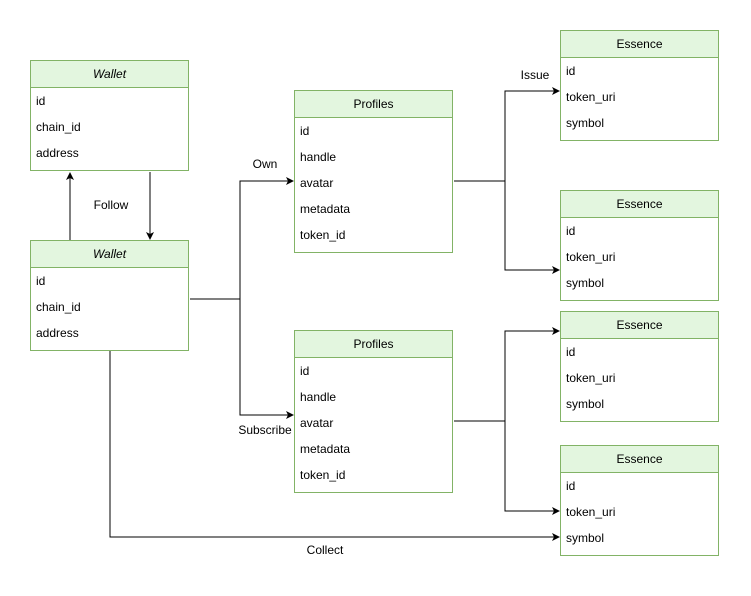 The height and width of the screenshot is (596, 751). What do you see at coordinates (532, 468) in the screenshot?
I see `edge-issue-d` at bounding box center [532, 468].